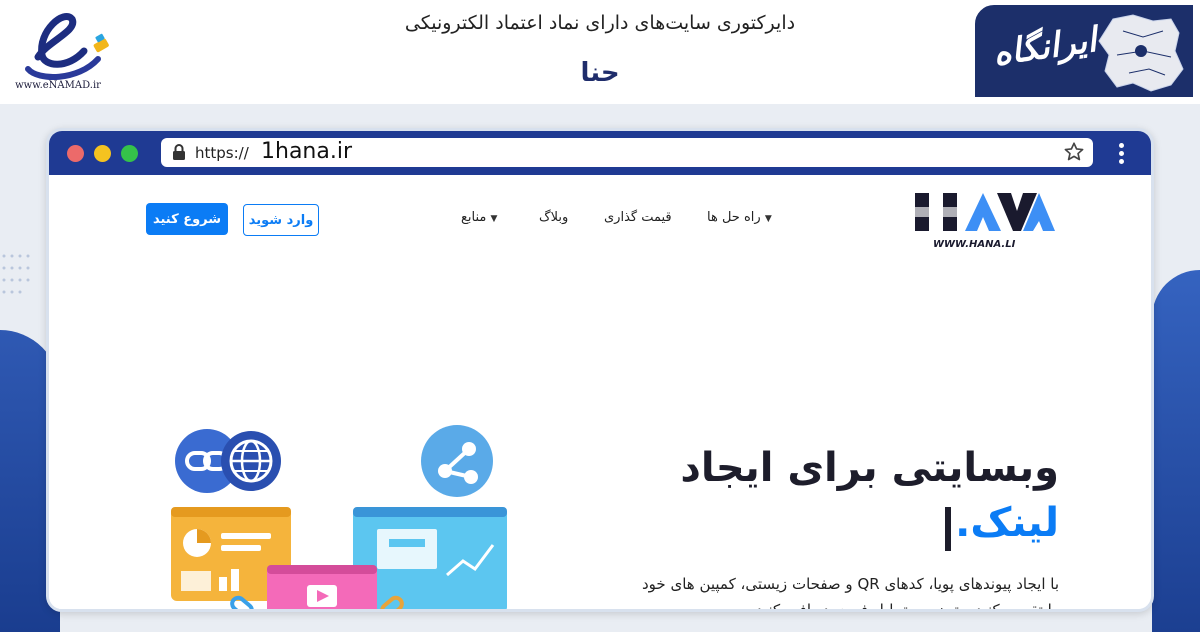  What do you see at coordinates (1074, 152) in the screenshot?
I see `bookmark-star-icon` at bounding box center [1074, 152].